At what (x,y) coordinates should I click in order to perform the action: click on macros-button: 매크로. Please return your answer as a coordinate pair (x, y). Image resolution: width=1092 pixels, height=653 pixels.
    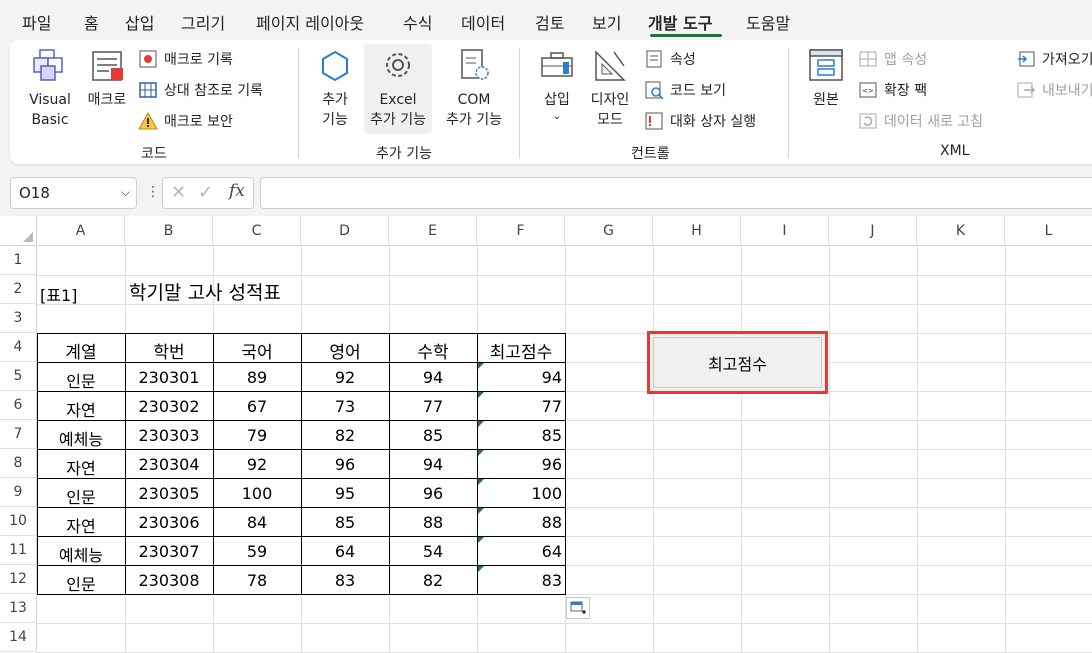
    Looking at the image, I should click on (107, 78).